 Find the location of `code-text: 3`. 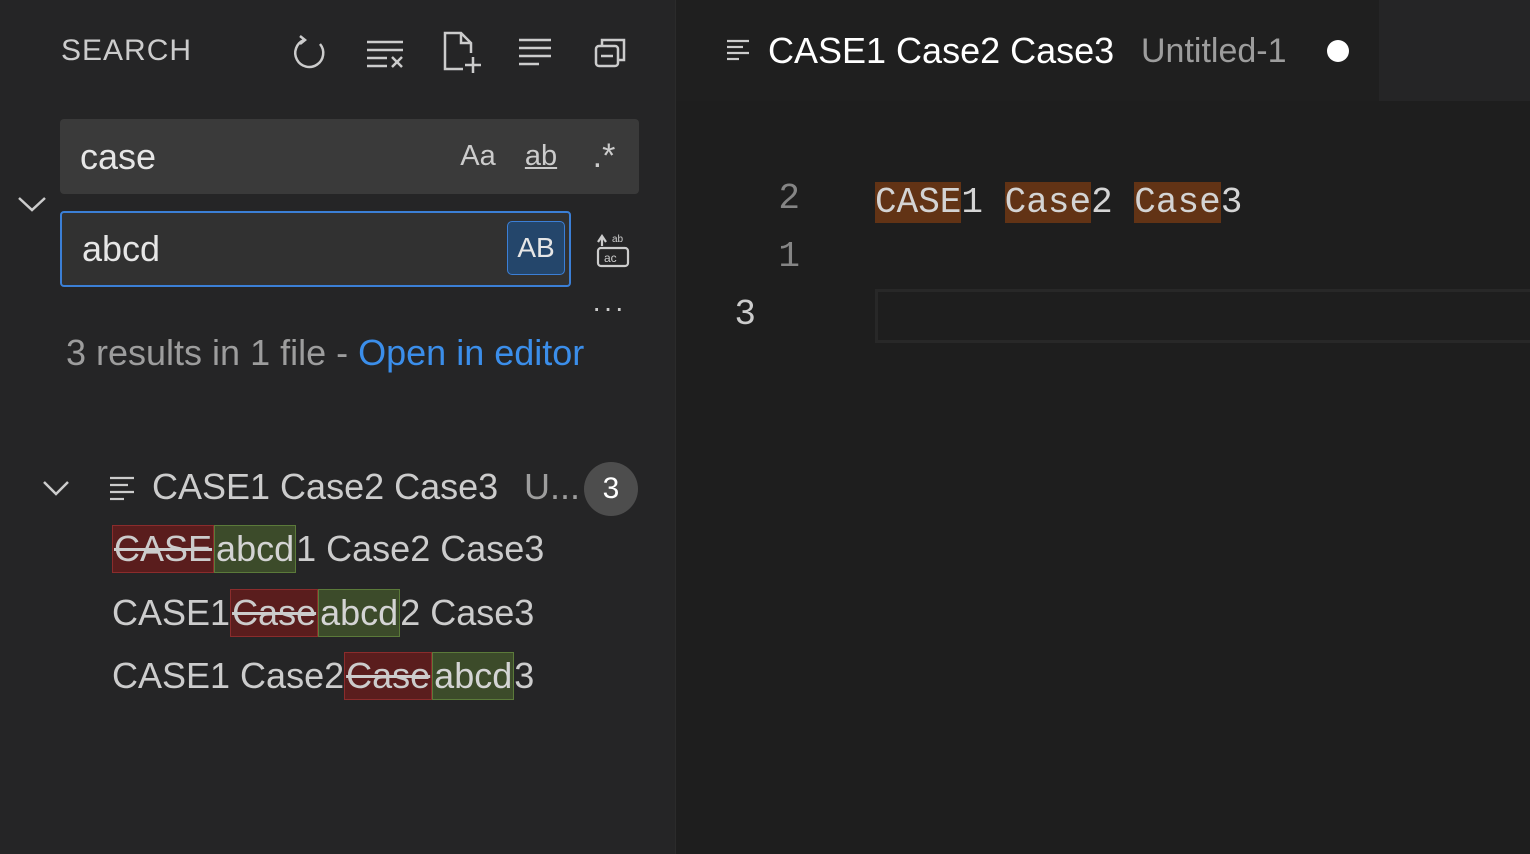

code-text: 3 is located at coordinates (1231, 202).